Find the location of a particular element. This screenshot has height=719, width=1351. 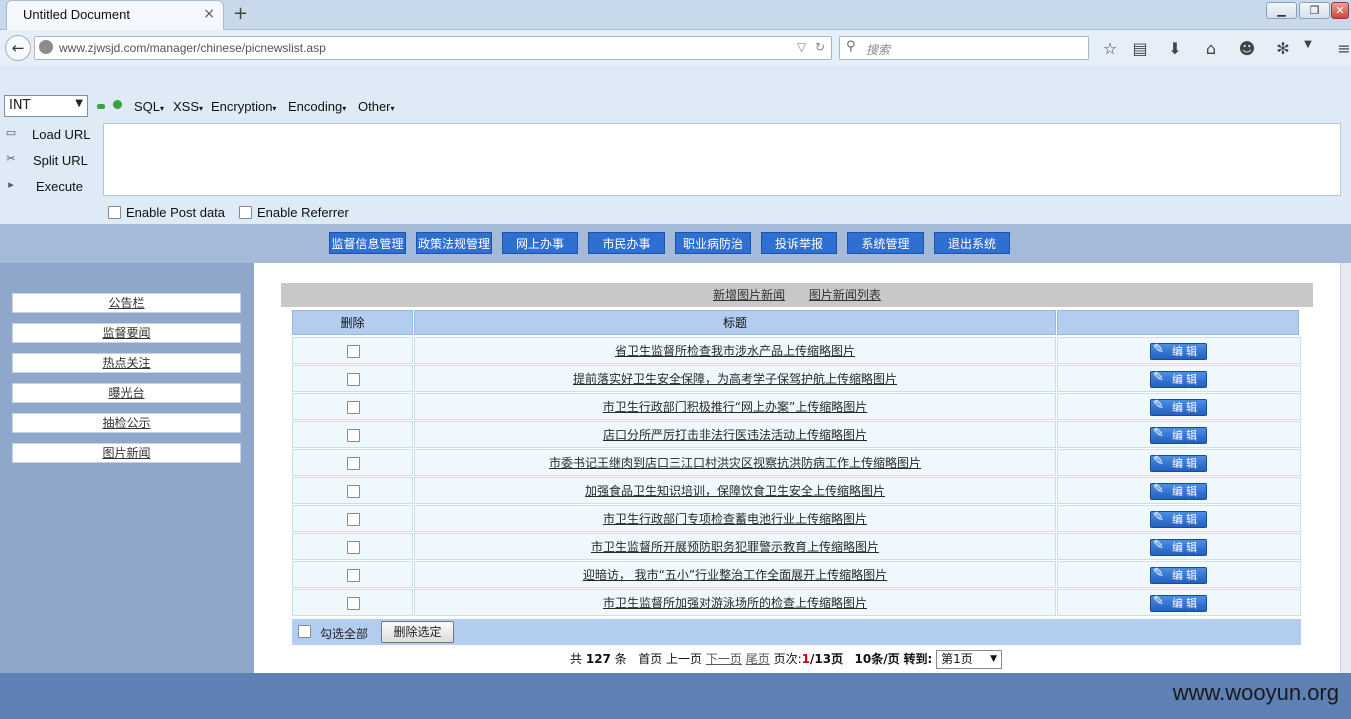

browser-tab: Untitled Document × is located at coordinates (115, 15).